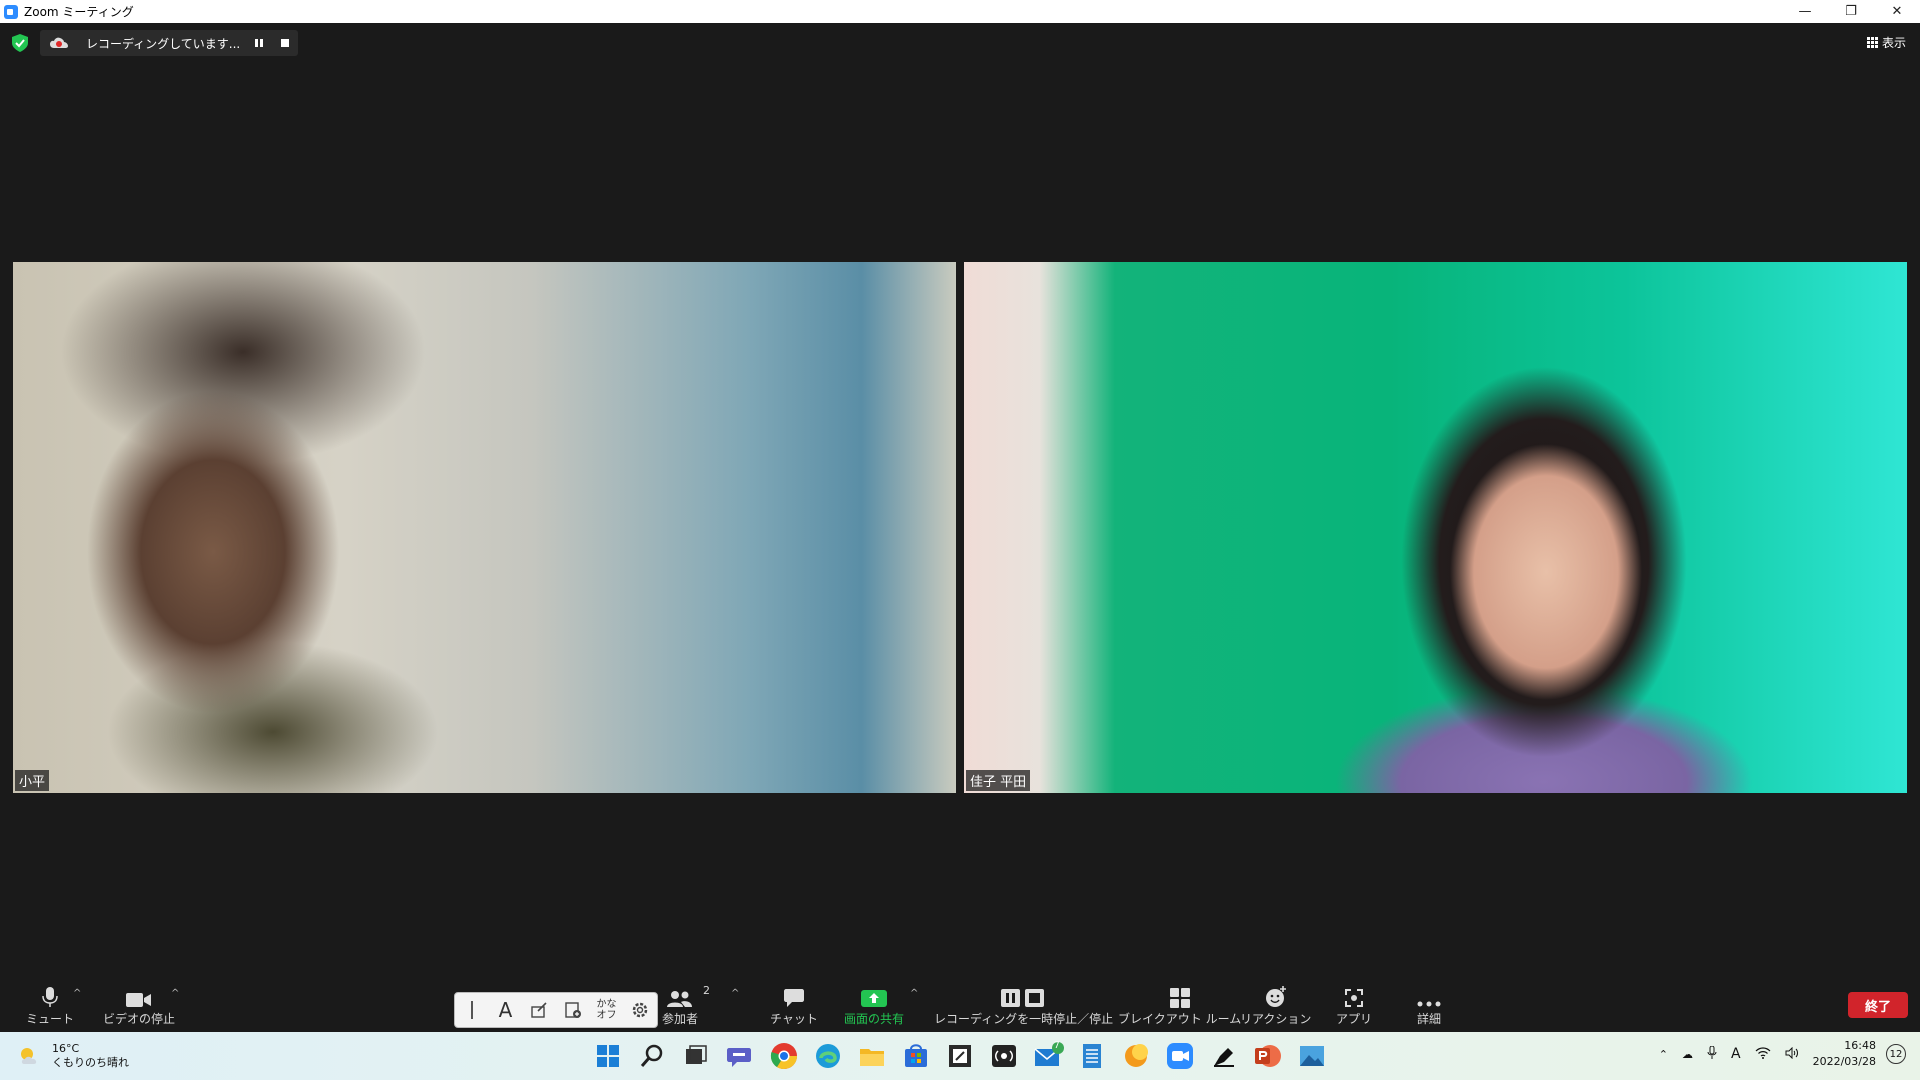  Describe the element at coordinates (1179, 998) in the screenshot. I see `breakout-rooms-icon` at that location.